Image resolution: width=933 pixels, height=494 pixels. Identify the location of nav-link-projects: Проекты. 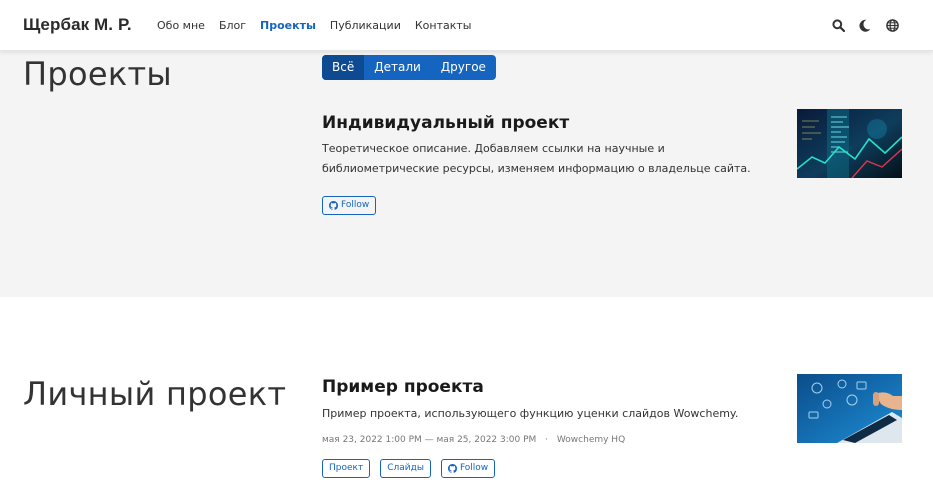
(288, 25).